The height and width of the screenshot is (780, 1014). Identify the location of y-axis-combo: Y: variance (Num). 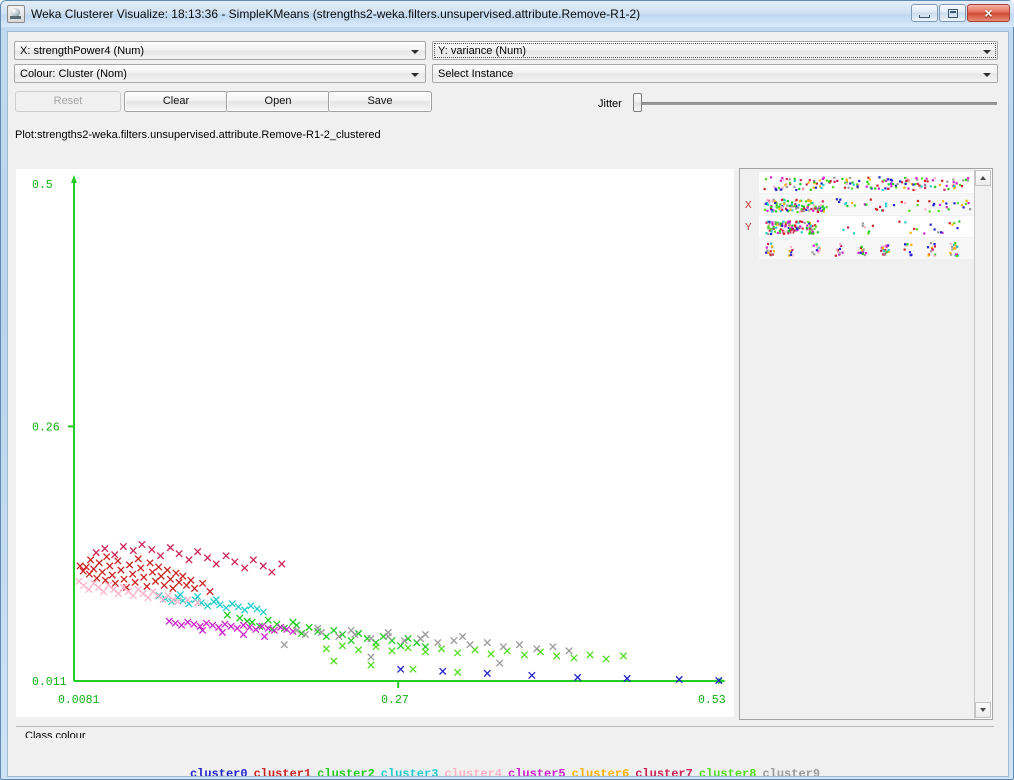
(715, 50).